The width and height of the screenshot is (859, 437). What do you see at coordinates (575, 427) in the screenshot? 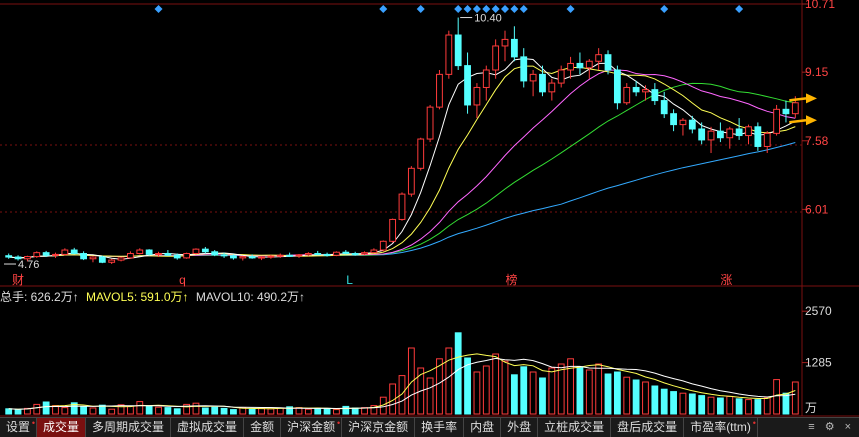
I see `tab-10: 立桩成交量` at bounding box center [575, 427].